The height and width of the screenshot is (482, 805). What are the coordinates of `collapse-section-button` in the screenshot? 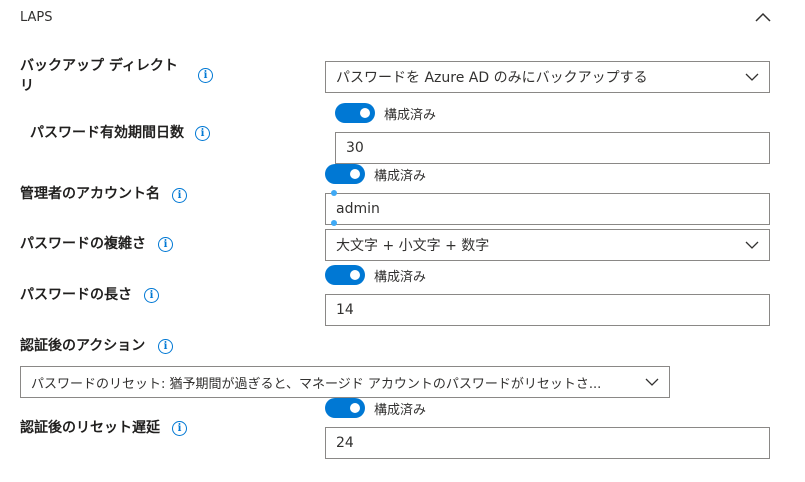 It's located at (763, 17).